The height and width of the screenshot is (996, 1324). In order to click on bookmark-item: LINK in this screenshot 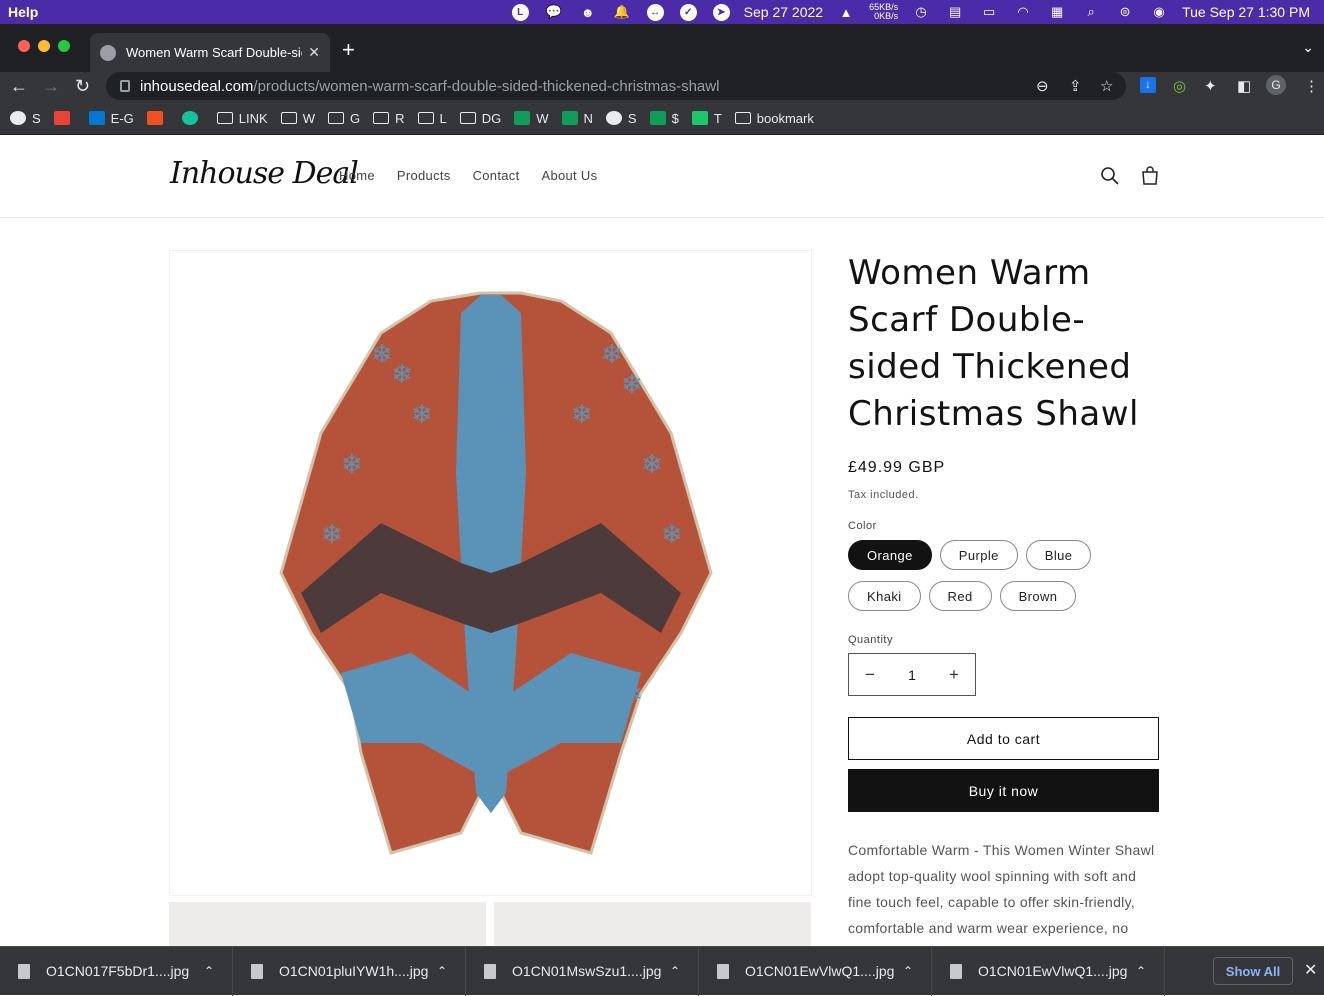, I will do `click(242, 118)`.